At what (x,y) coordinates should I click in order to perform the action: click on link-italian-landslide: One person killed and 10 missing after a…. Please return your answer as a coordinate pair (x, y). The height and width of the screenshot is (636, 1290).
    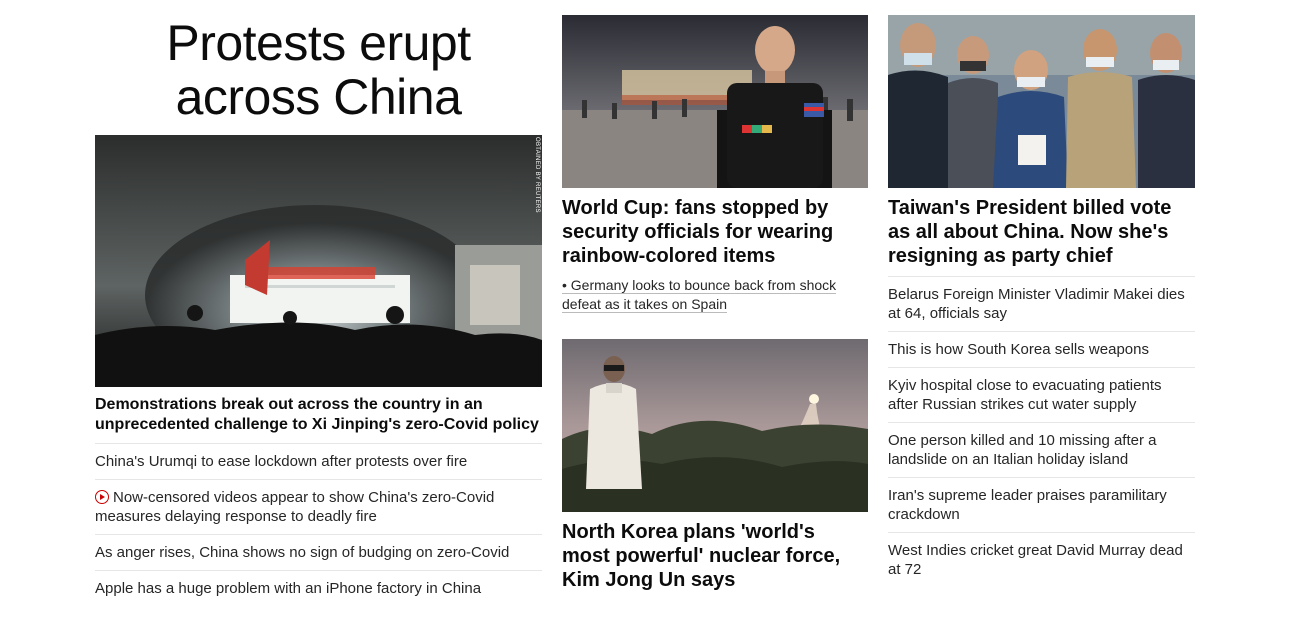
    Looking at the image, I should click on (1041, 450).